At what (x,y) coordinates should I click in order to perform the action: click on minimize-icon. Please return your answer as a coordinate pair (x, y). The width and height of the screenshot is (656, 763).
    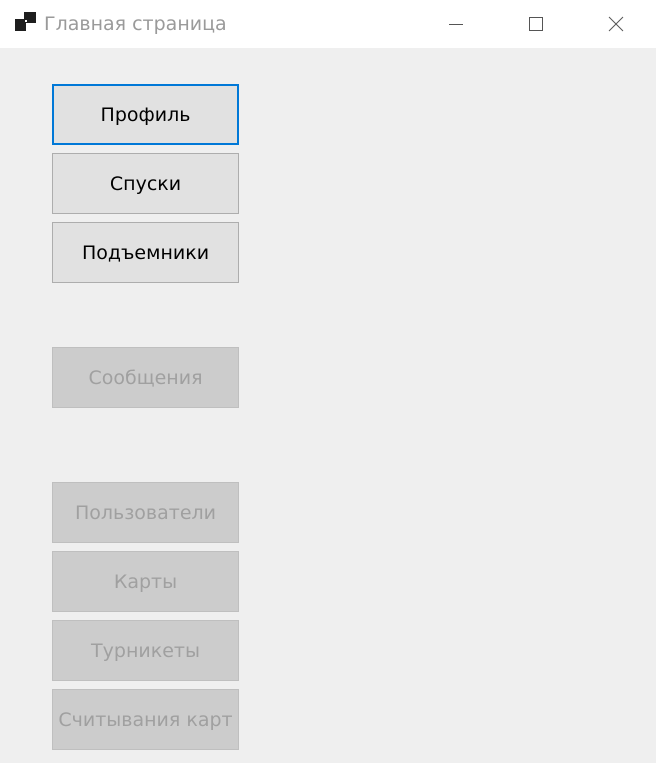
    Looking at the image, I should click on (456, 24).